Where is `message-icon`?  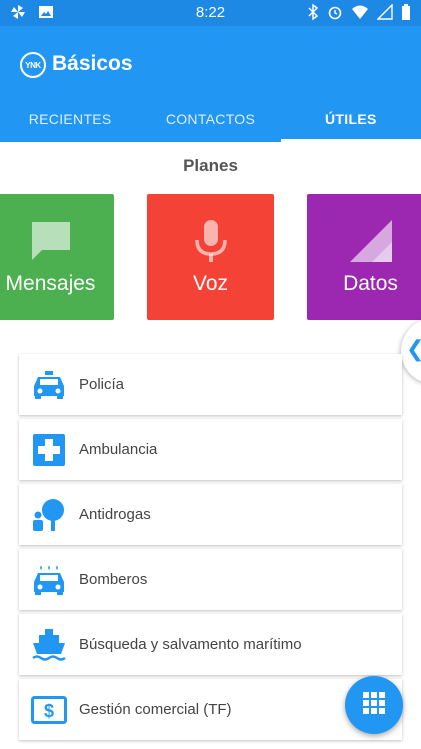 message-icon is located at coordinates (51, 243).